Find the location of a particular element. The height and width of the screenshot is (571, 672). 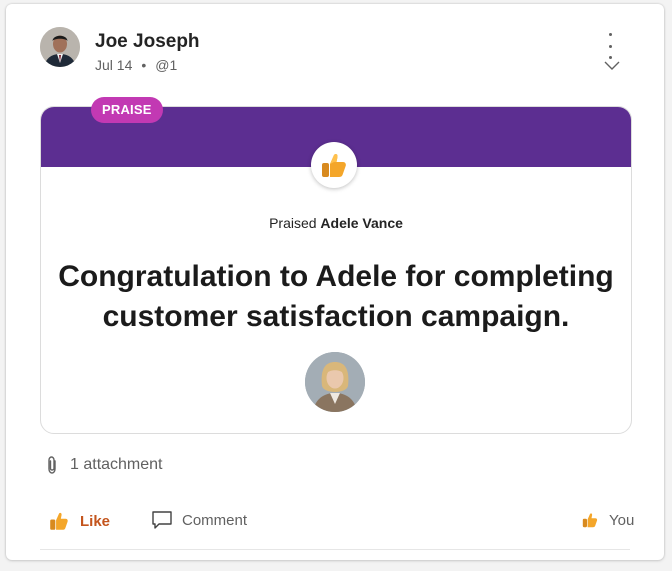

post-actions: Like Comment You is located at coordinates (335, 522).